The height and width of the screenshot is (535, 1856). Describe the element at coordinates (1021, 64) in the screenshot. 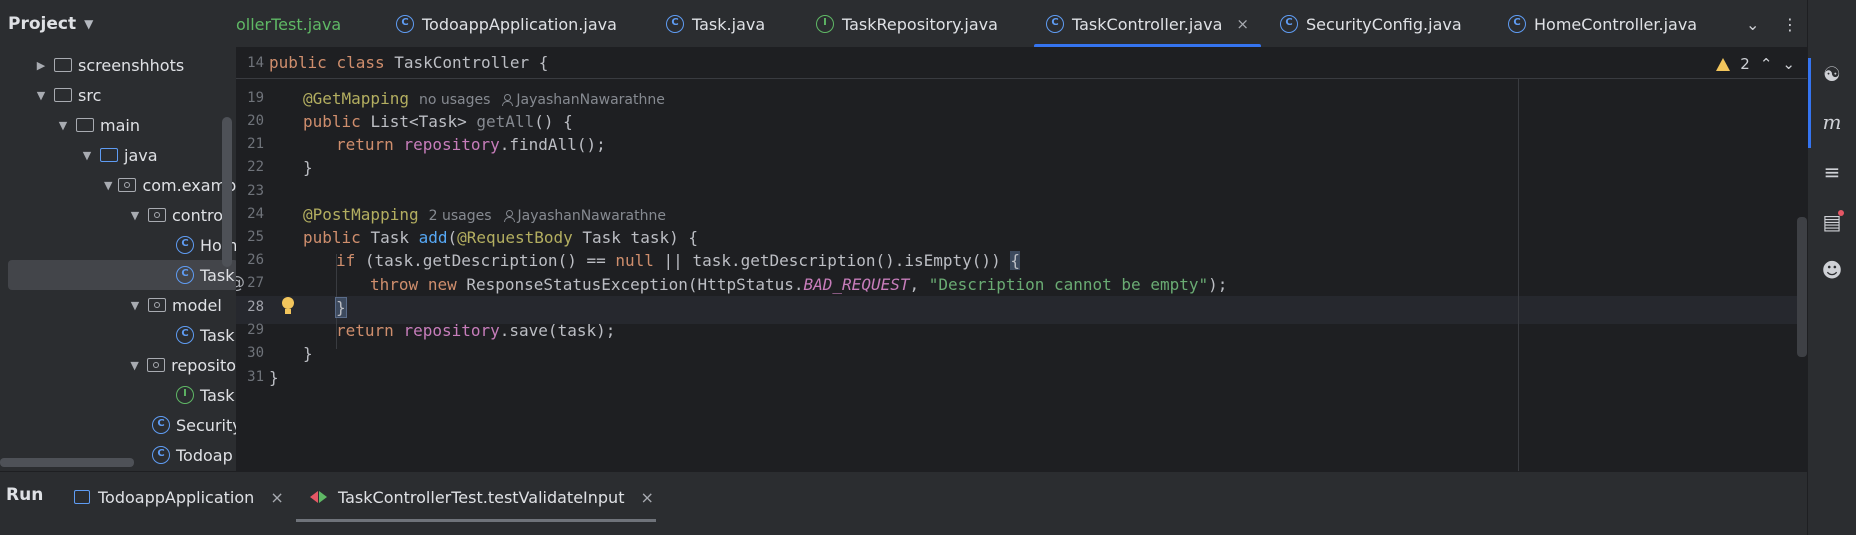

I see `sticky-lines-header: 14 public class TaskController {` at that location.